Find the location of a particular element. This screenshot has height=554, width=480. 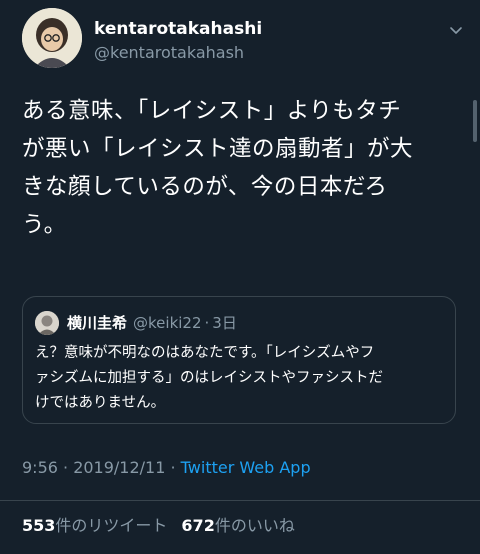

handle: @kentarotakahash is located at coordinates (178, 53).